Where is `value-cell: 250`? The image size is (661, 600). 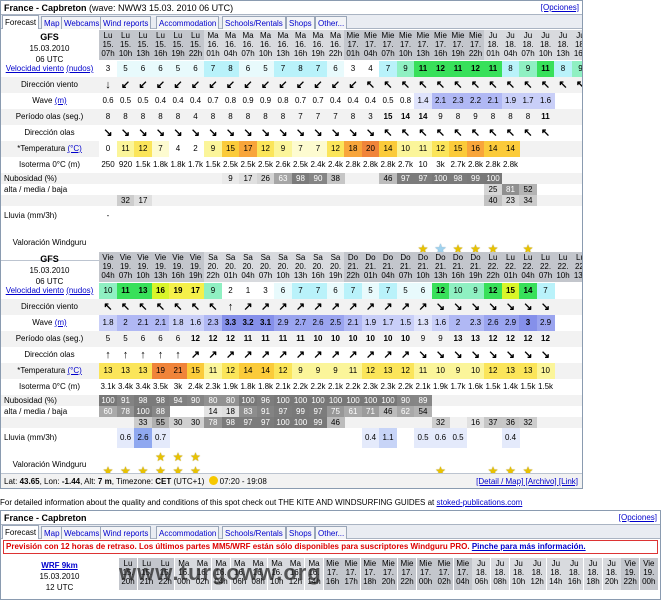
value-cell: 250 is located at coordinates (108, 164).